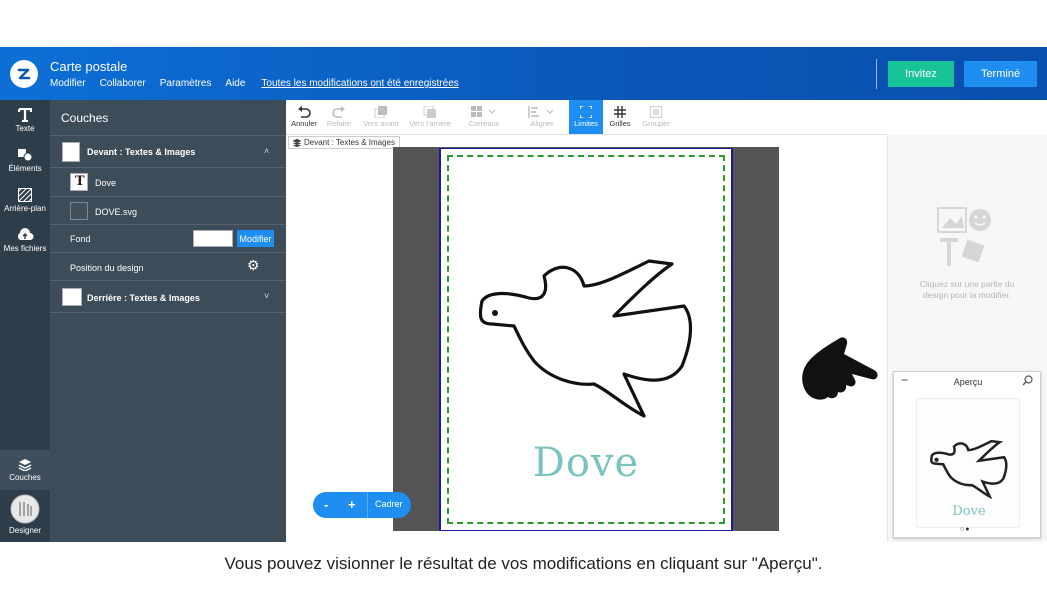 The width and height of the screenshot is (1047, 590). I want to click on layer-group-front: Devant : Textes & Images ˄, so click(168, 151).